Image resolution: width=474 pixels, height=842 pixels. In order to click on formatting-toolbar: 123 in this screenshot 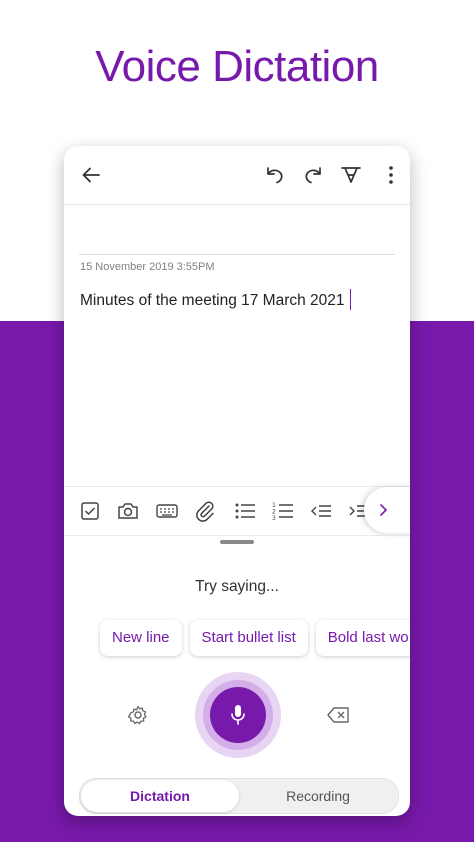, I will do `click(237, 511)`.